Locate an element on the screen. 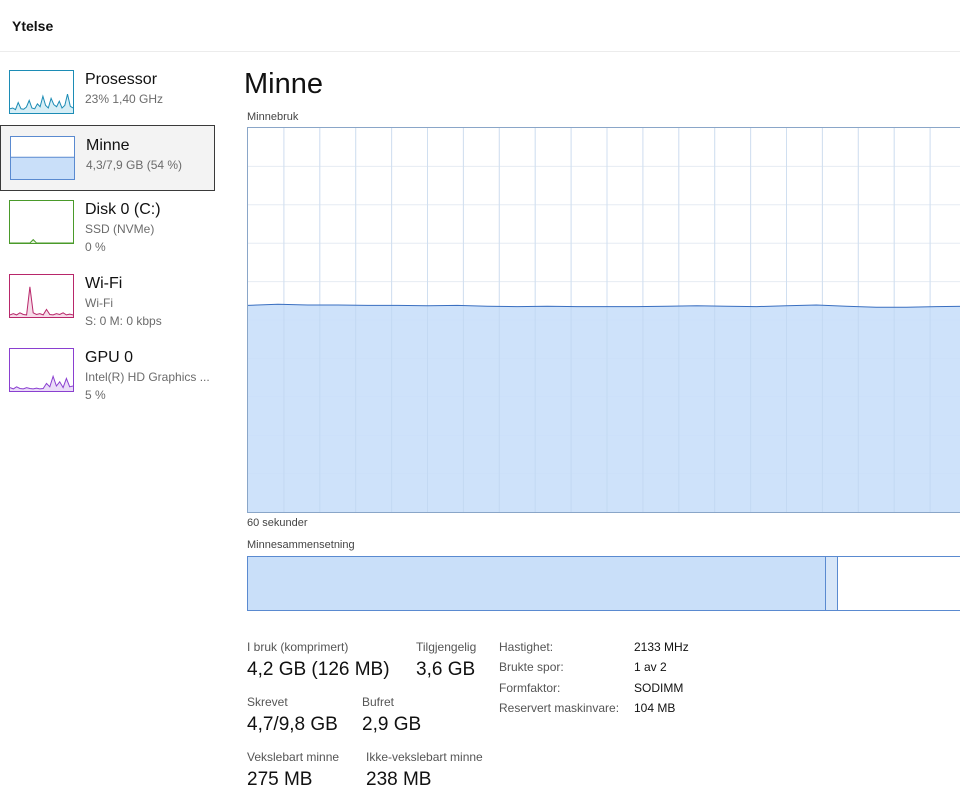  paged-pool-label: Vekslebart minne is located at coordinates (293, 757).